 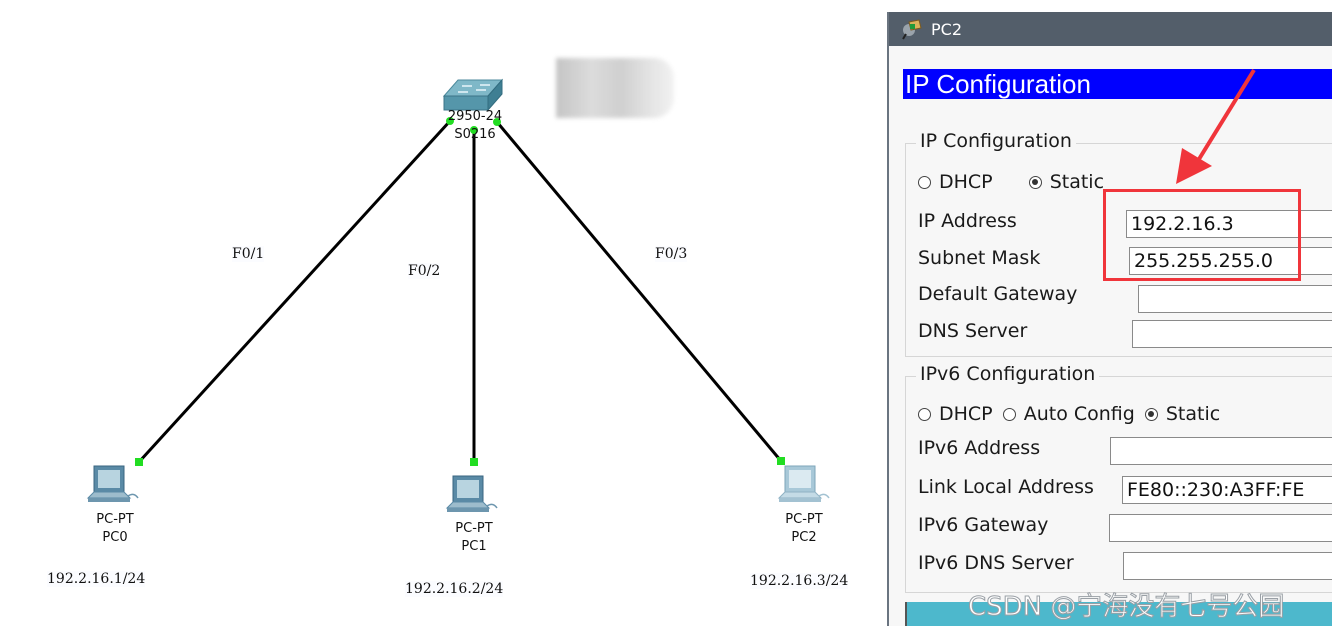 What do you see at coordinates (139, 462) in the screenshot?
I see `port-led-pc0` at bounding box center [139, 462].